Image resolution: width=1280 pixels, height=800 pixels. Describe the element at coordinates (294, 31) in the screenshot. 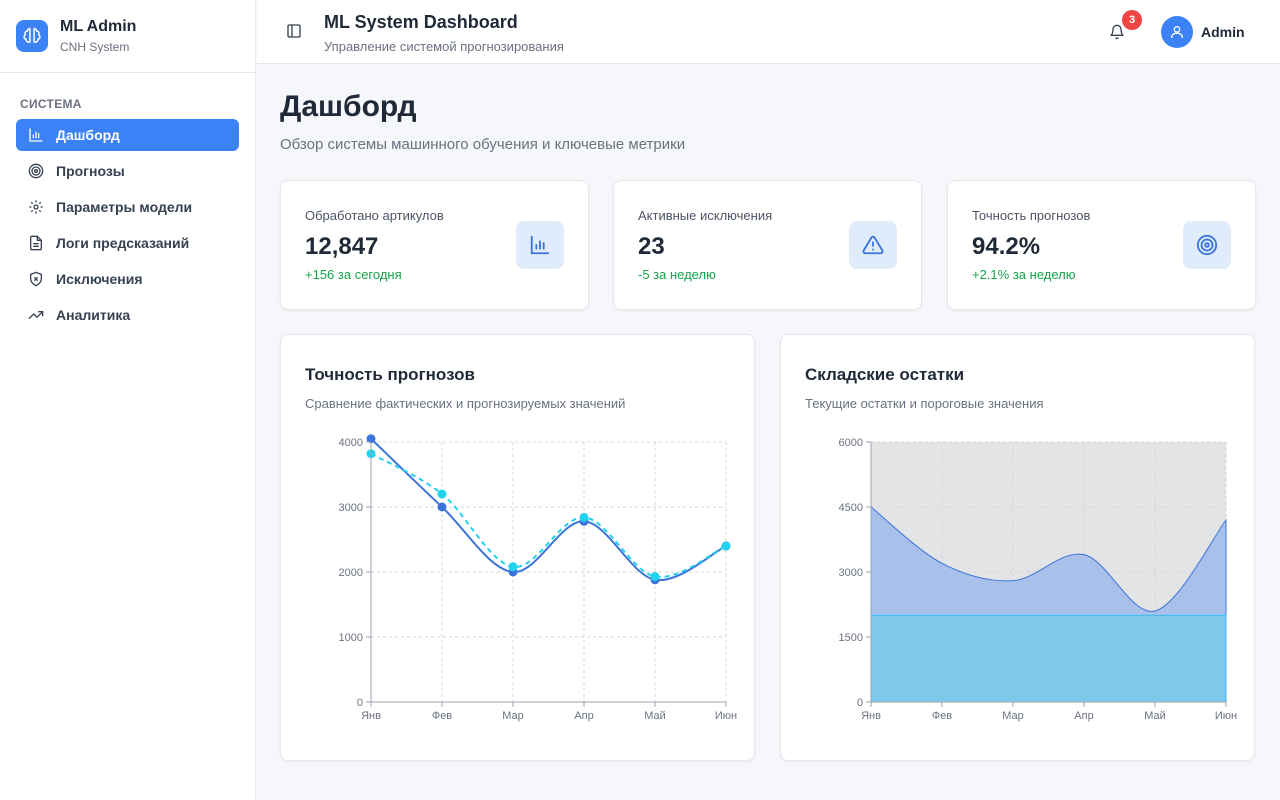

I see `sidebar-toggle-icon` at that location.